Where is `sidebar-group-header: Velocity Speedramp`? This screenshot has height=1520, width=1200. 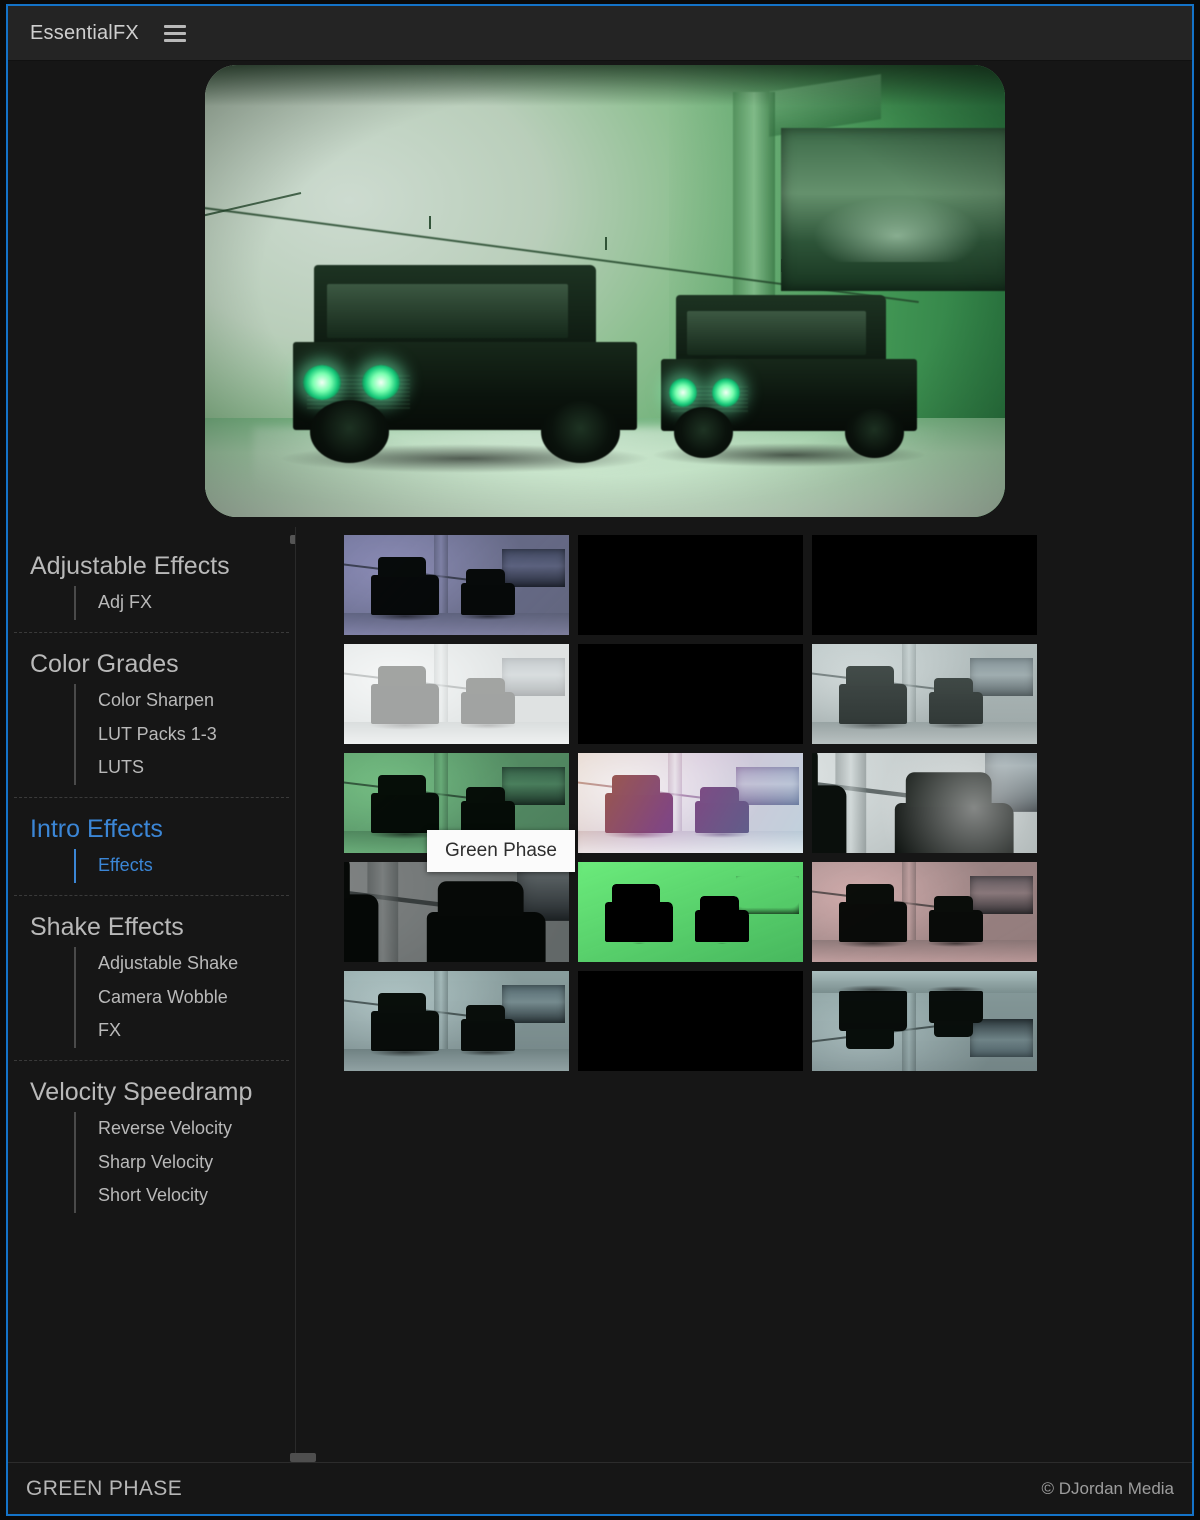
sidebar-group-header: Velocity Speedramp is located at coordinates (151, 1091).